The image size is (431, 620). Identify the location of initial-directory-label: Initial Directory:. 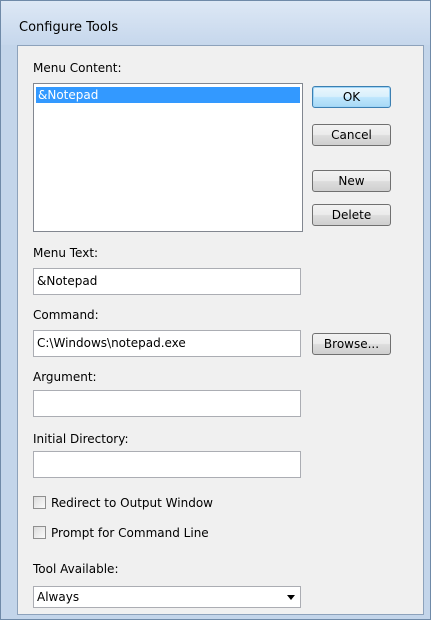
(81, 439).